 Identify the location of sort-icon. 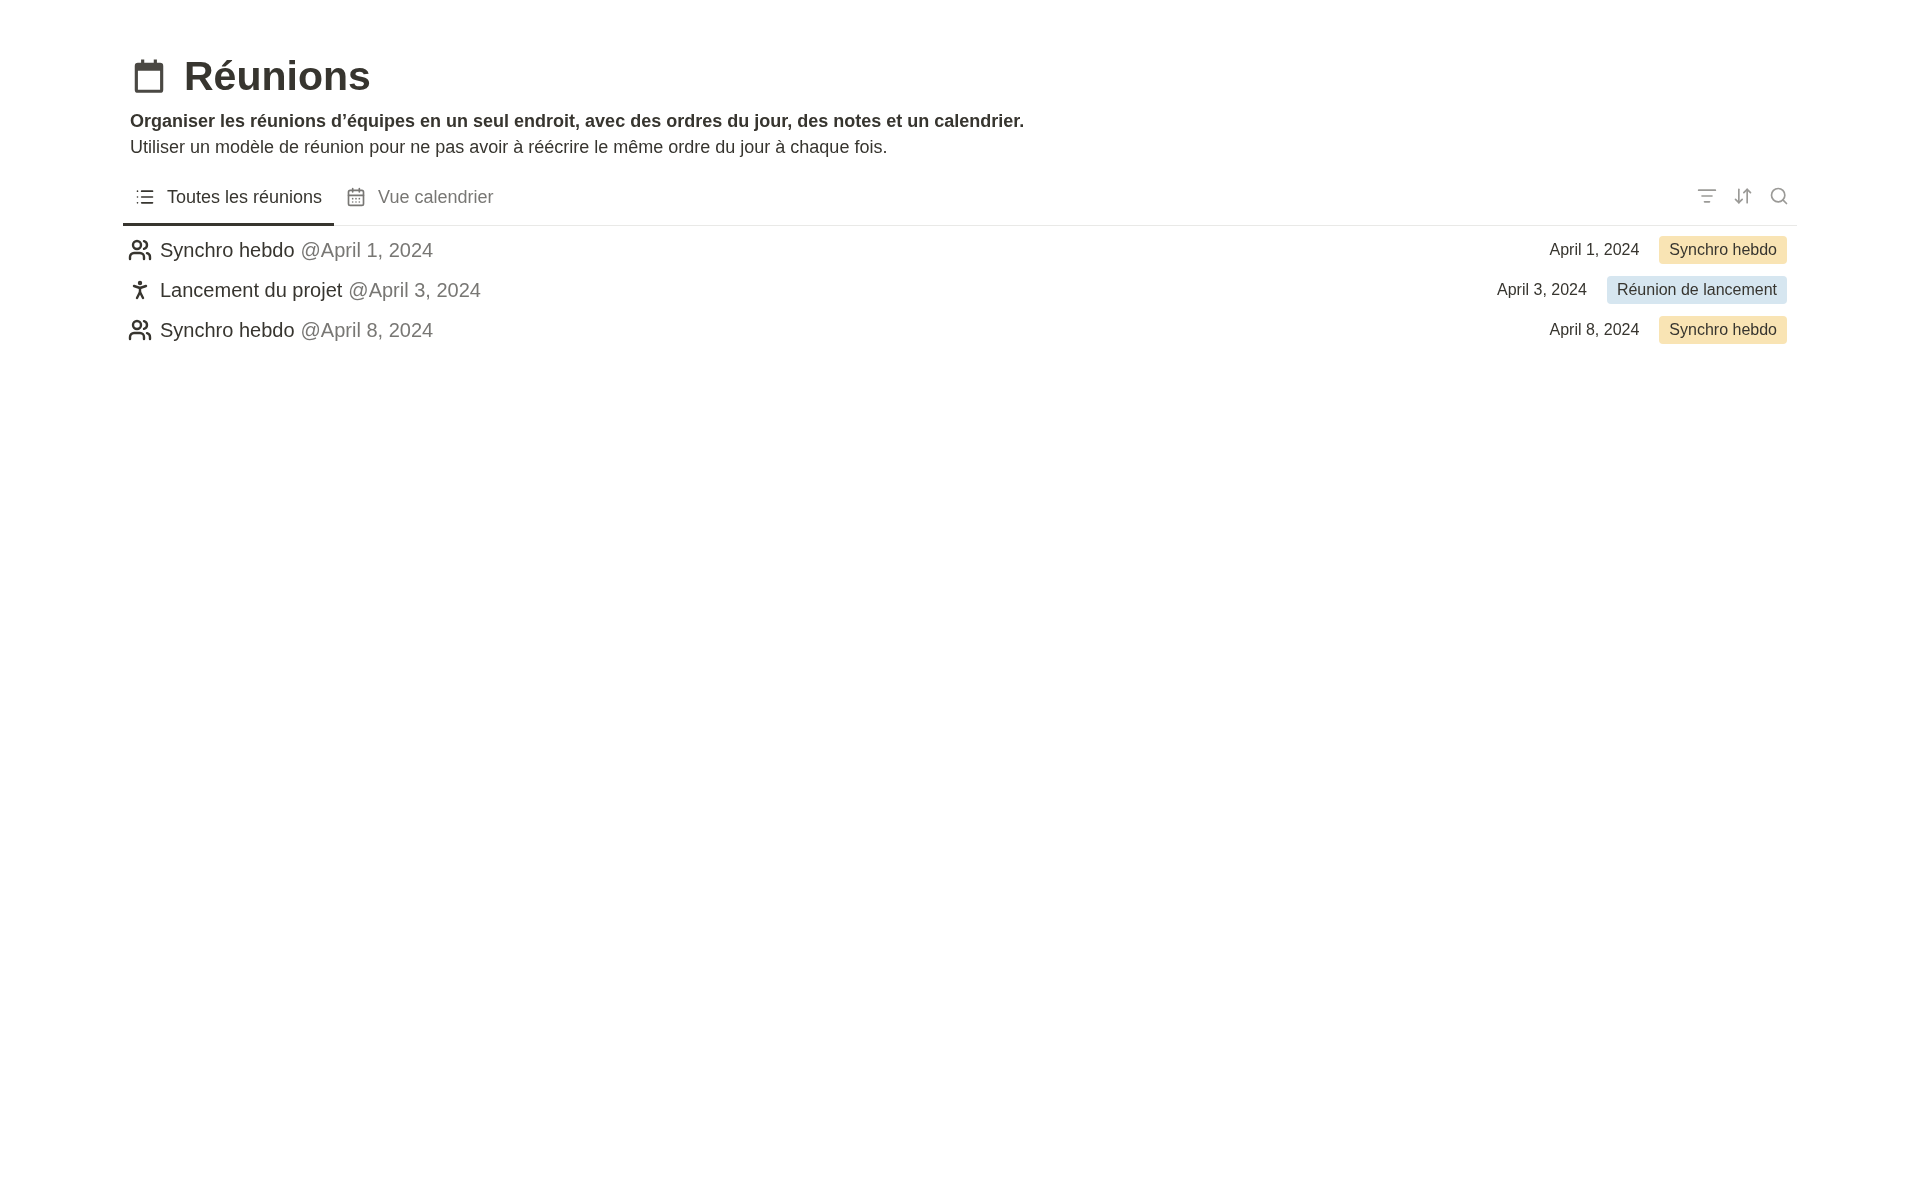
(1743, 196).